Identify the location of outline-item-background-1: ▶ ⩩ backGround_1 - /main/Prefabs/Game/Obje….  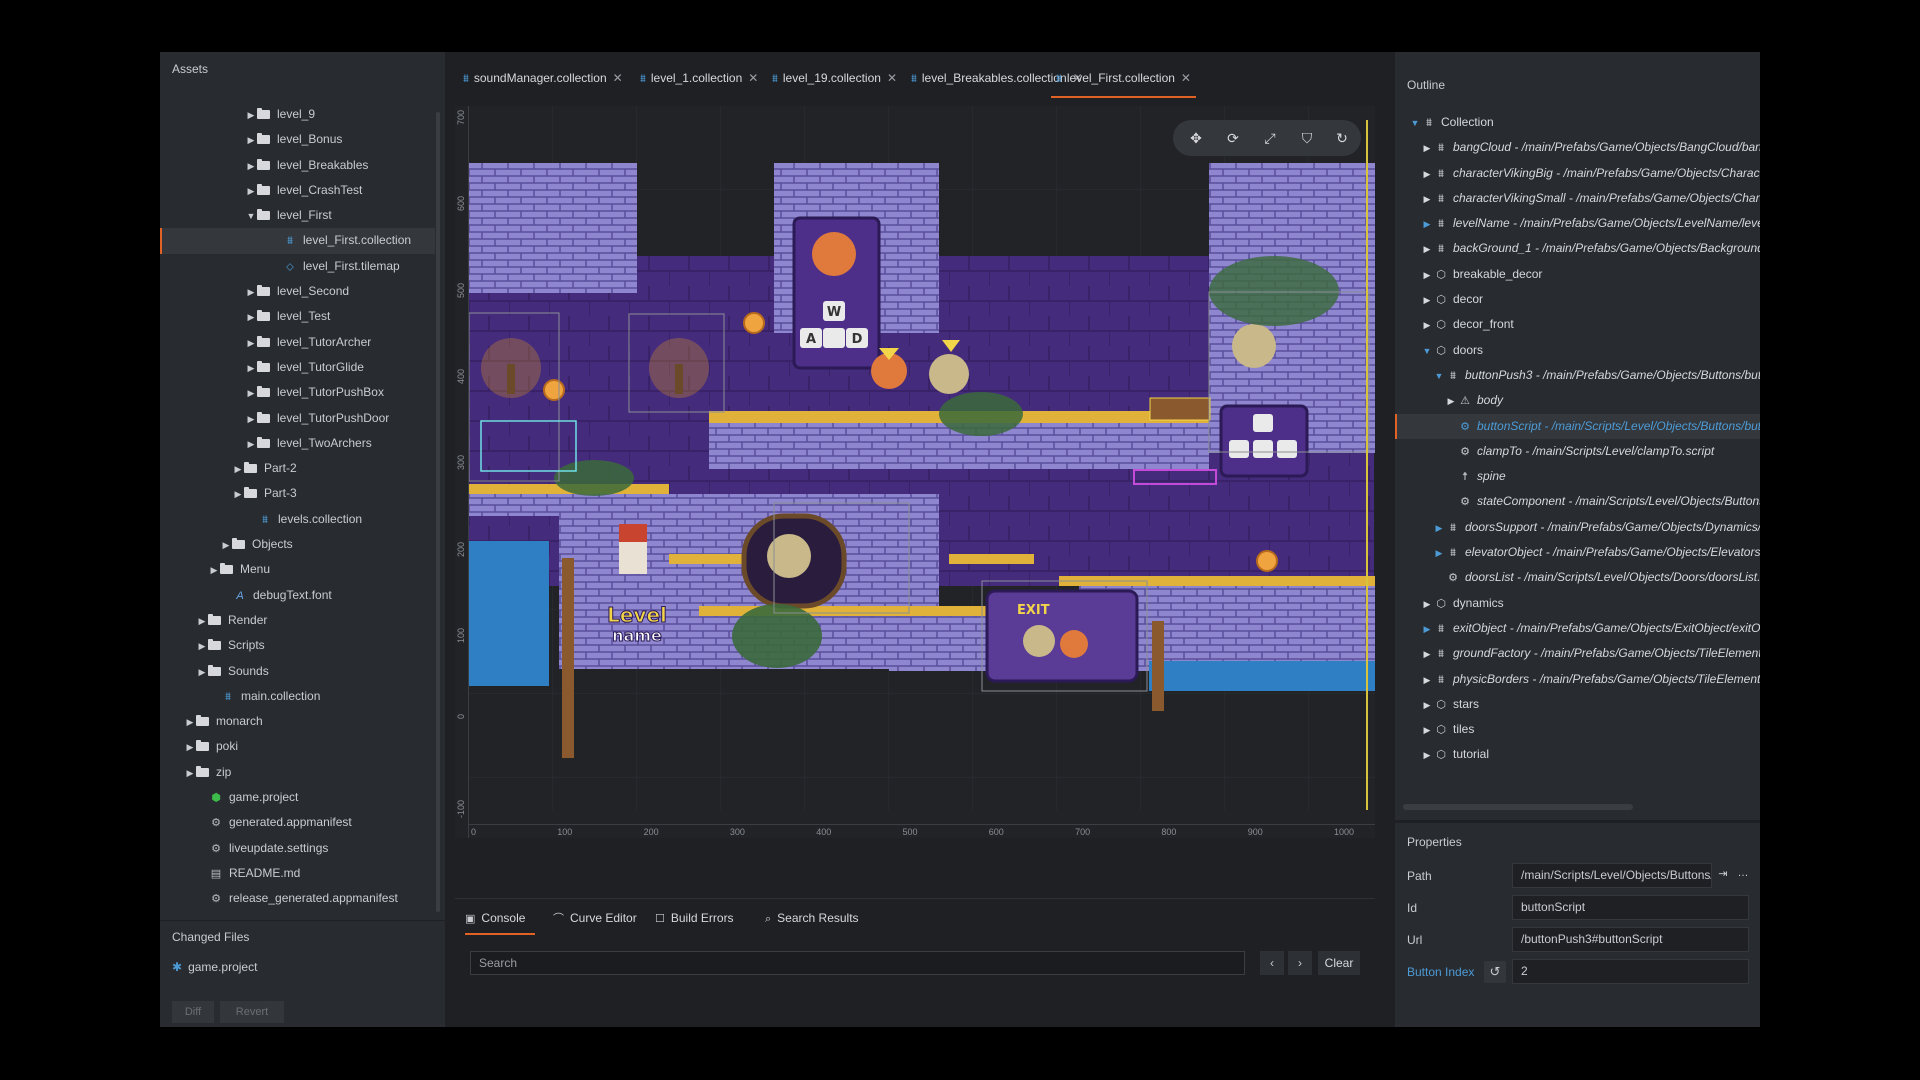
(1577, 248).